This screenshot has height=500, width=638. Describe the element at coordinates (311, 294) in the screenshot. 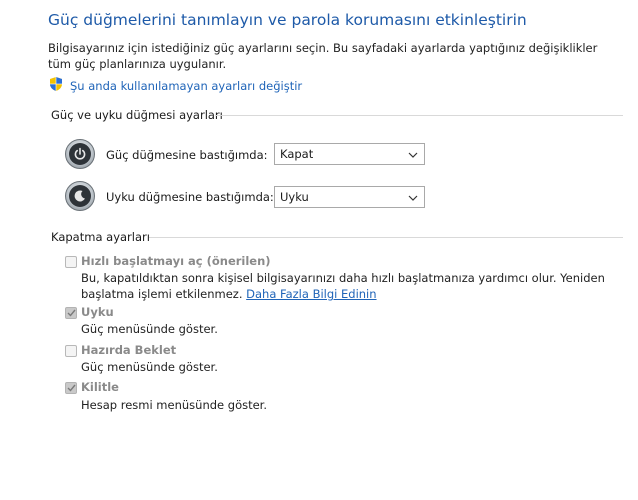

I see `learn-more-link: Daha Fazla Bilgi Edinin` at that location.